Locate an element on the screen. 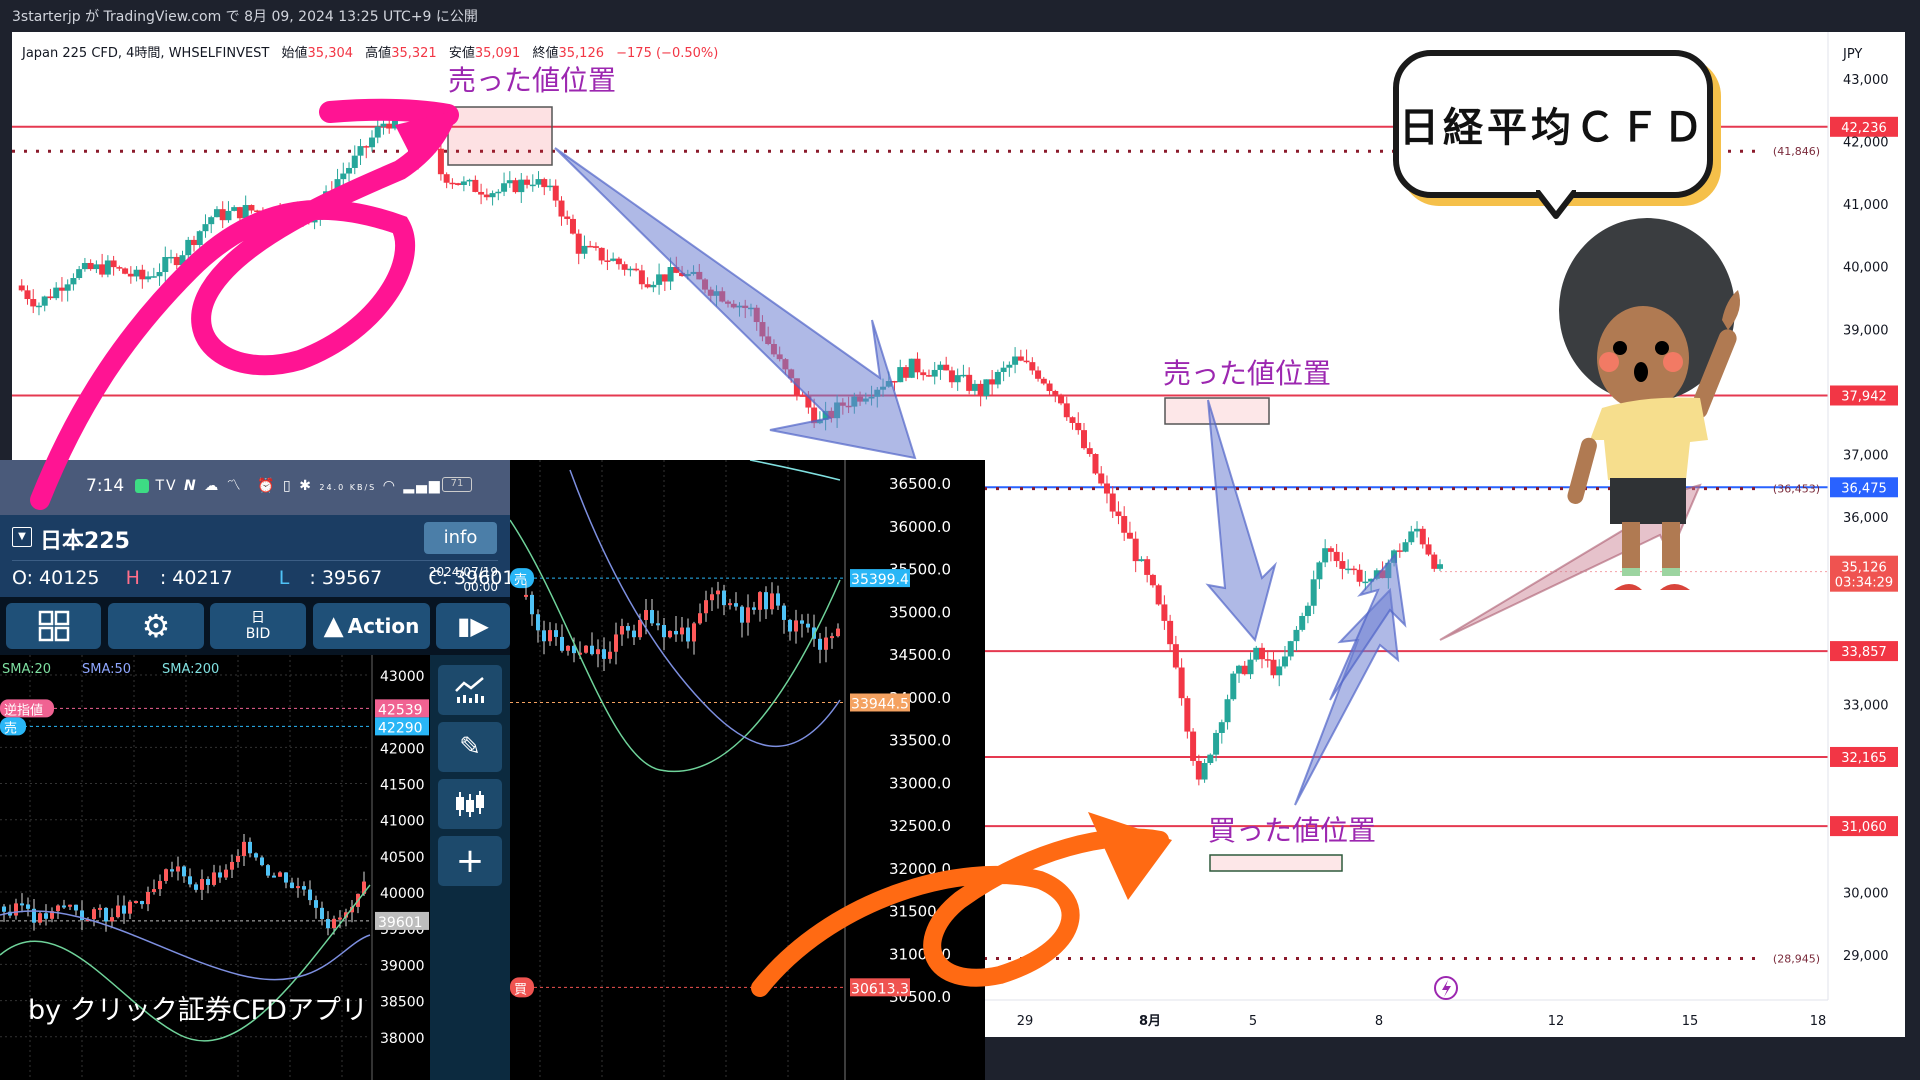  indicator-tool-button is located at coordinates (470, 690).